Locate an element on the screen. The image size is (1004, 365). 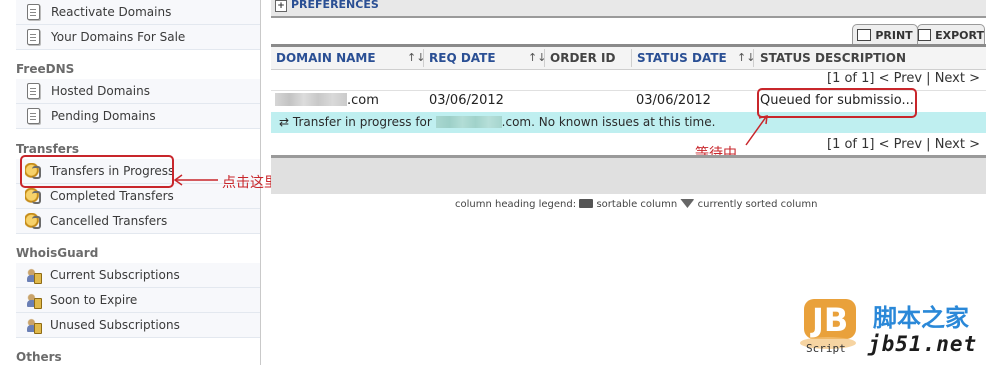
message-suffix: .com. No known issues at this time. is located at coordinates (608, 122).